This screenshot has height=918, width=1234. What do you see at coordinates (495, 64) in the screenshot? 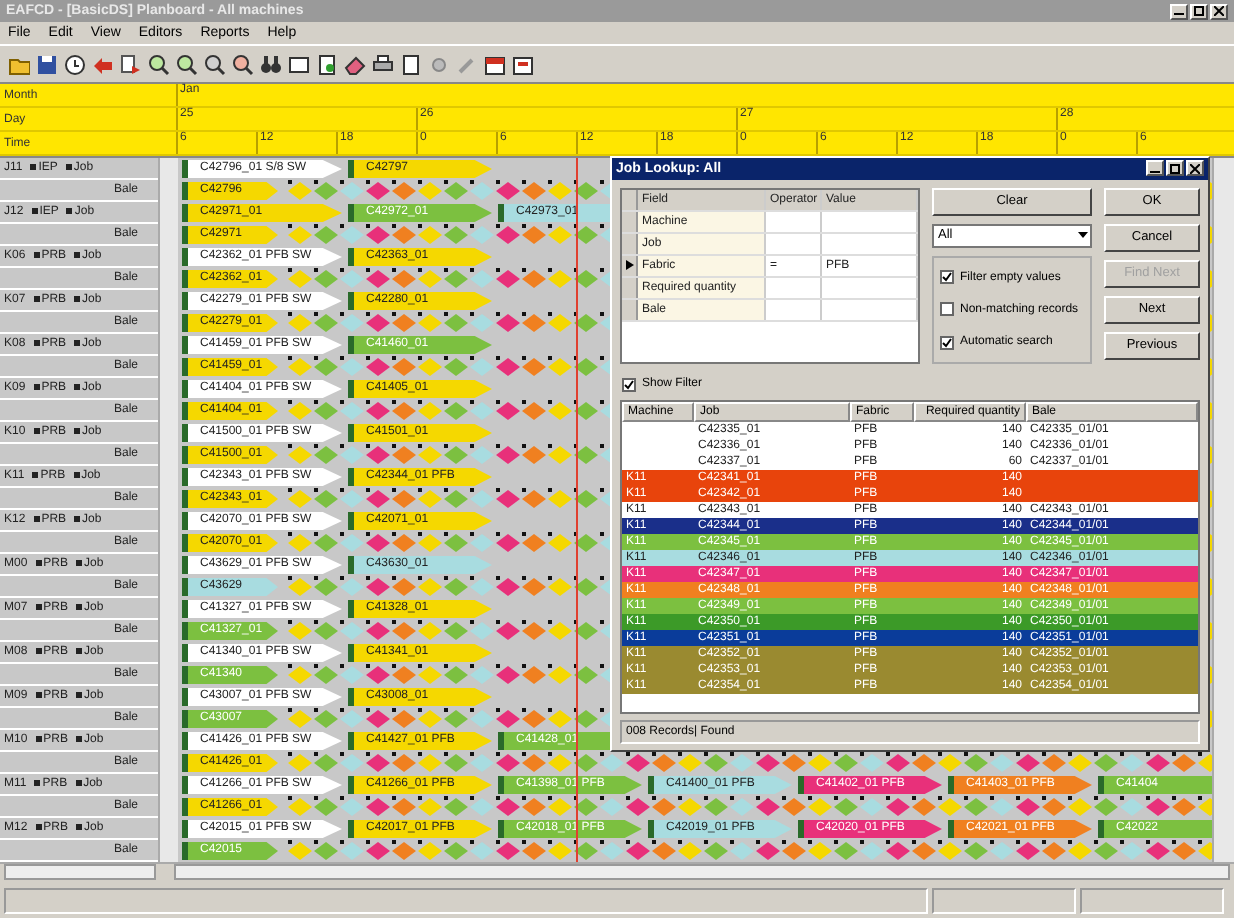
I see `calendar-icon` at bounding box center [495, 64].